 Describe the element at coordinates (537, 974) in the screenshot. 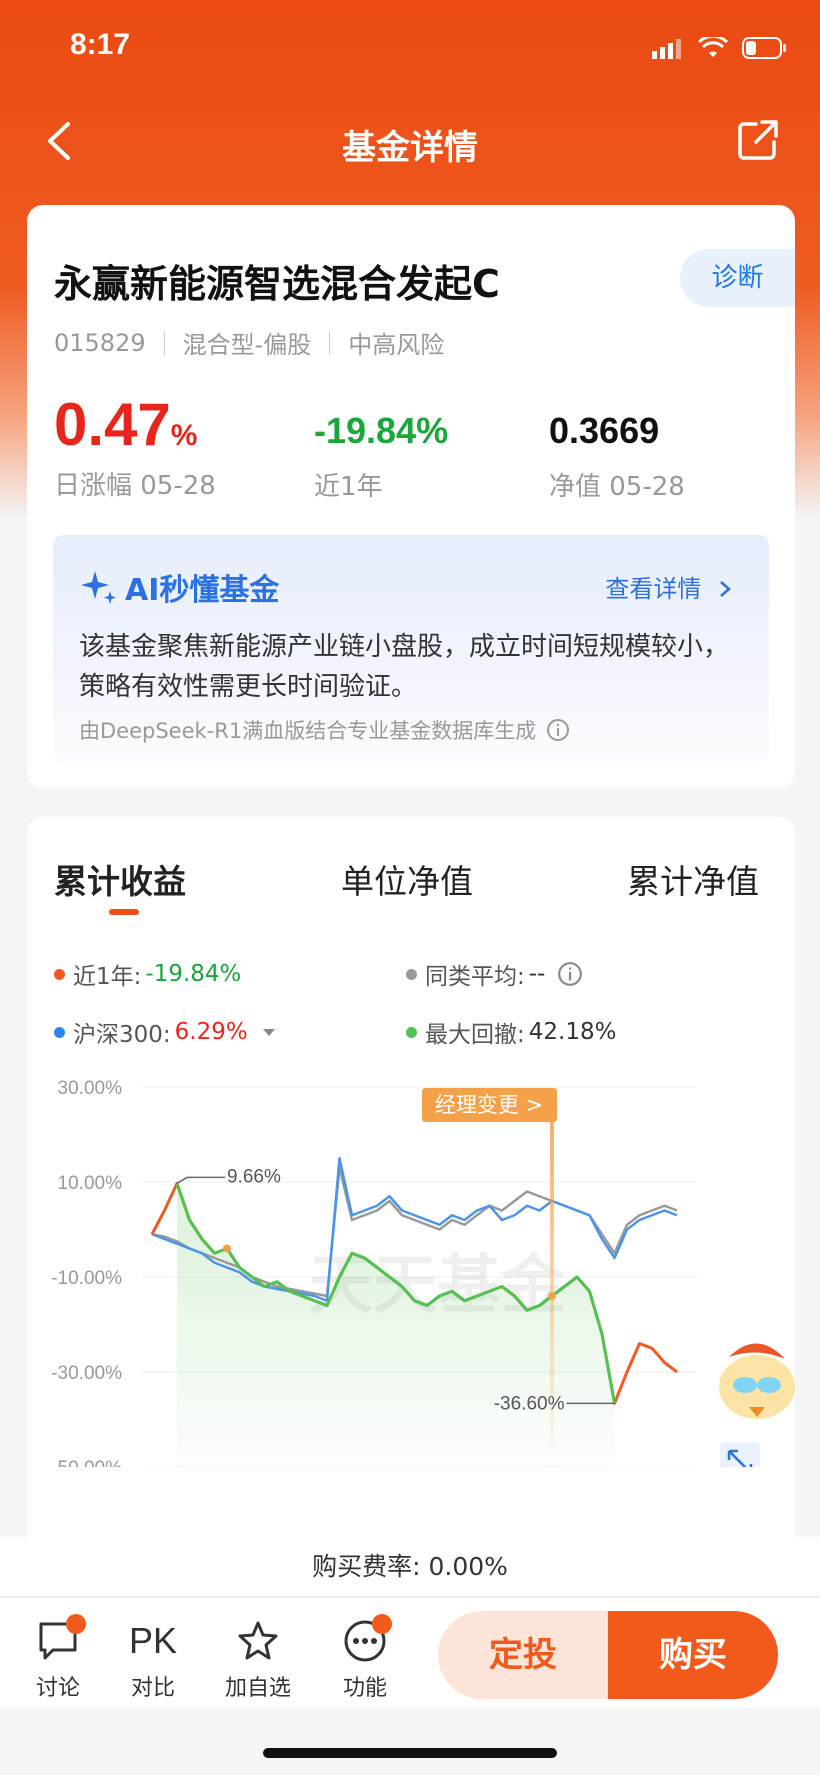

I see `legend-peer-value: --` at that location.